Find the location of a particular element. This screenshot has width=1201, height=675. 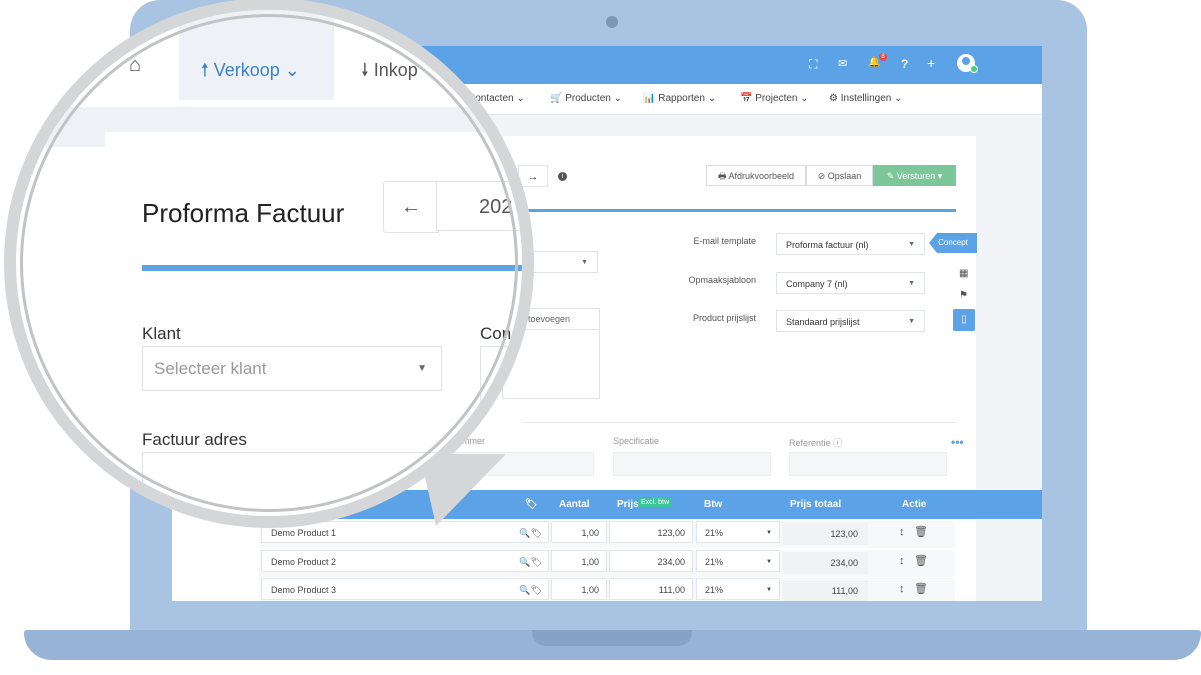

layout-template-label: Opmaaksjabloon is located at coordinates (722, 280).